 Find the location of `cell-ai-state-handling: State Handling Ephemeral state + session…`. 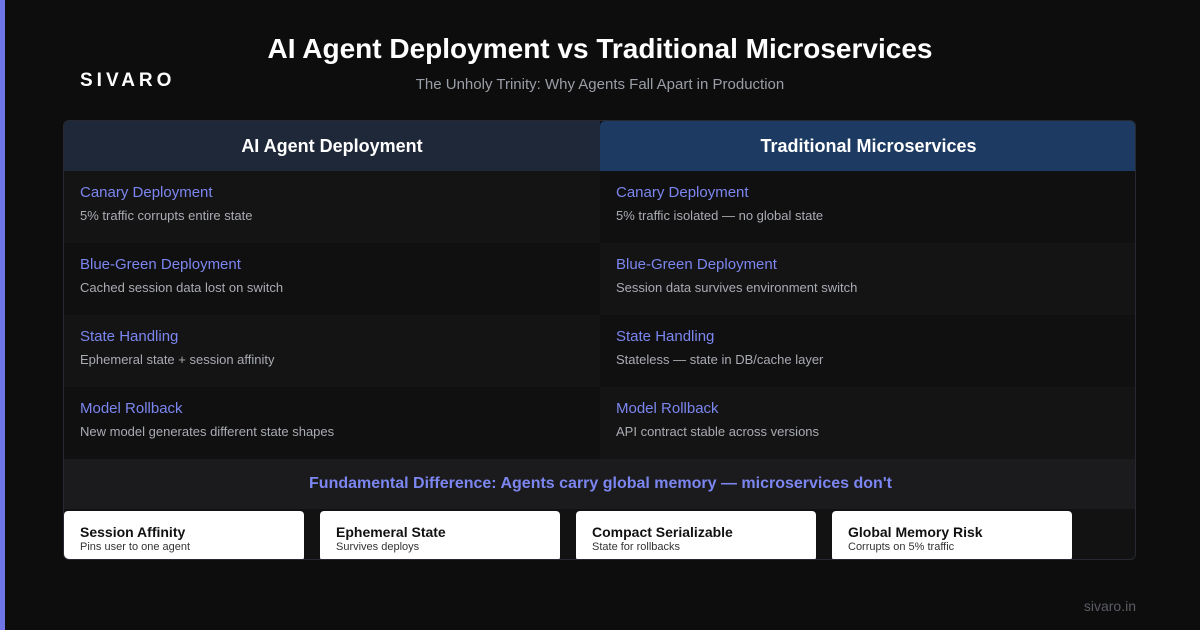

cell-ai-state-handling: State Handling Ephemeral state + session… is located at coordinates (332, 351).